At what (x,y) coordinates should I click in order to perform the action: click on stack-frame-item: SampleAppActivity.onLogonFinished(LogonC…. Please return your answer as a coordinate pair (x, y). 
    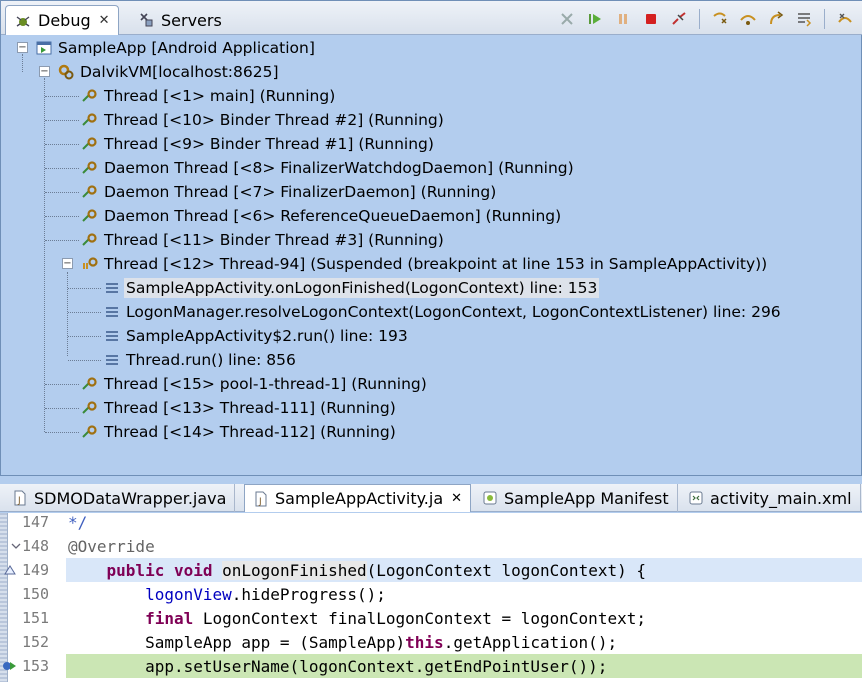
    Looking at the image, I should click on (351, 288).